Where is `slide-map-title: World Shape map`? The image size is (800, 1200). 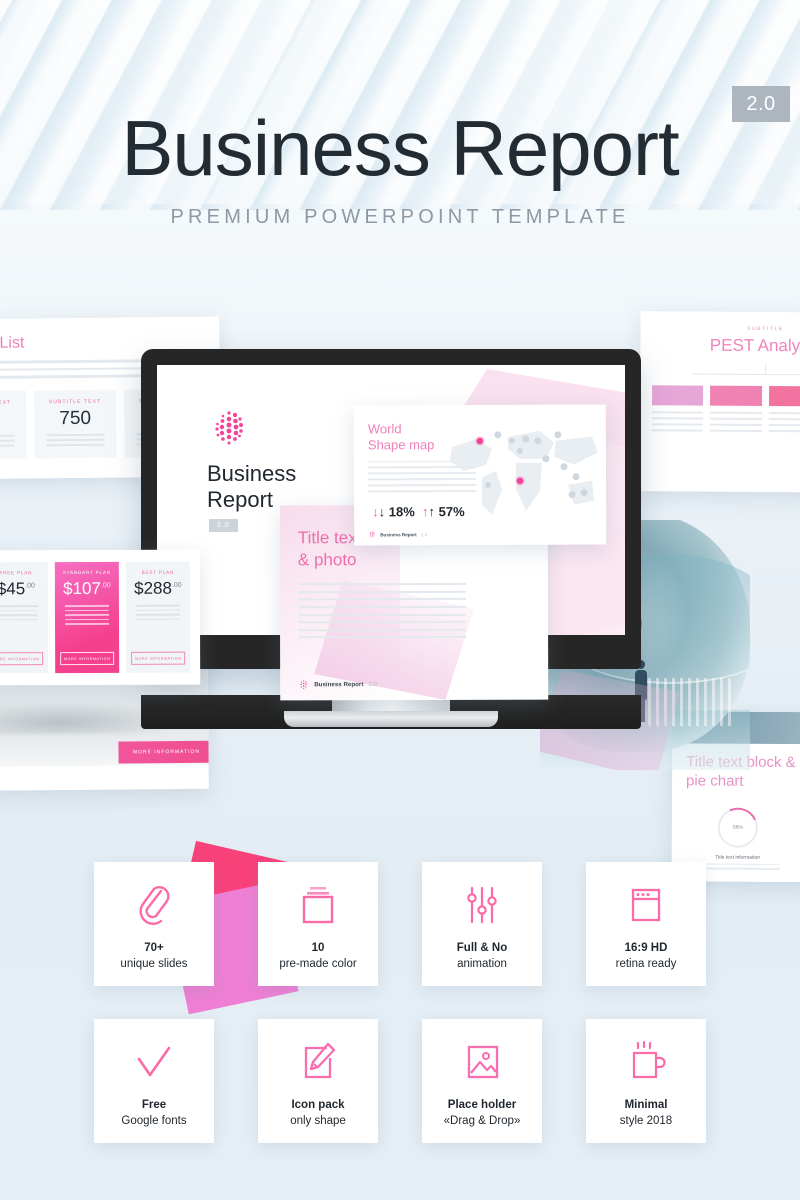
slide-map-title: World Shape map is located at coordinates (480, 437).